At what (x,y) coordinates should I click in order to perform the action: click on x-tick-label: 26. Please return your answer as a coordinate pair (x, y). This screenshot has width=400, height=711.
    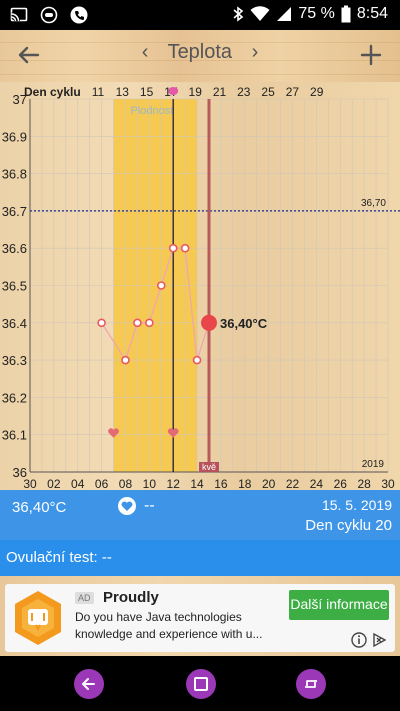
    Looking at the image, I should click on (341, 483).